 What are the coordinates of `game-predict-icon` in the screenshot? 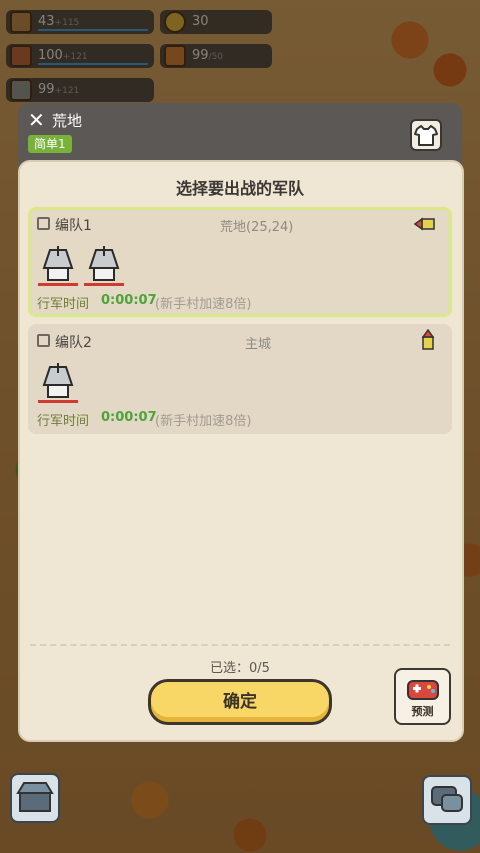 It's located at (423, 690).